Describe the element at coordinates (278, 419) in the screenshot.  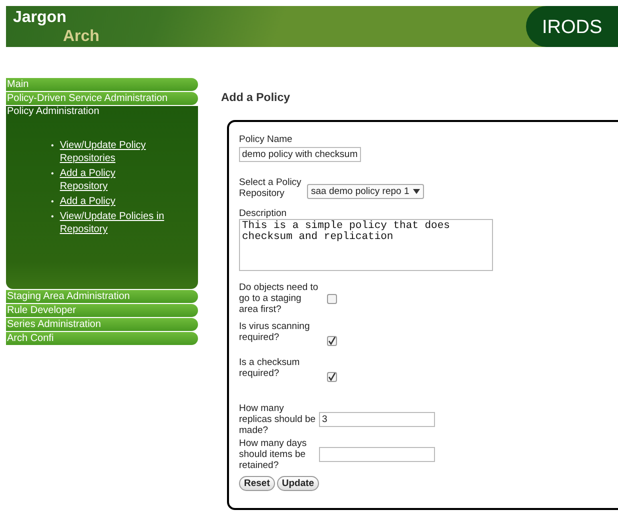
I see `field-label: How many replicas should be made?` at that location.